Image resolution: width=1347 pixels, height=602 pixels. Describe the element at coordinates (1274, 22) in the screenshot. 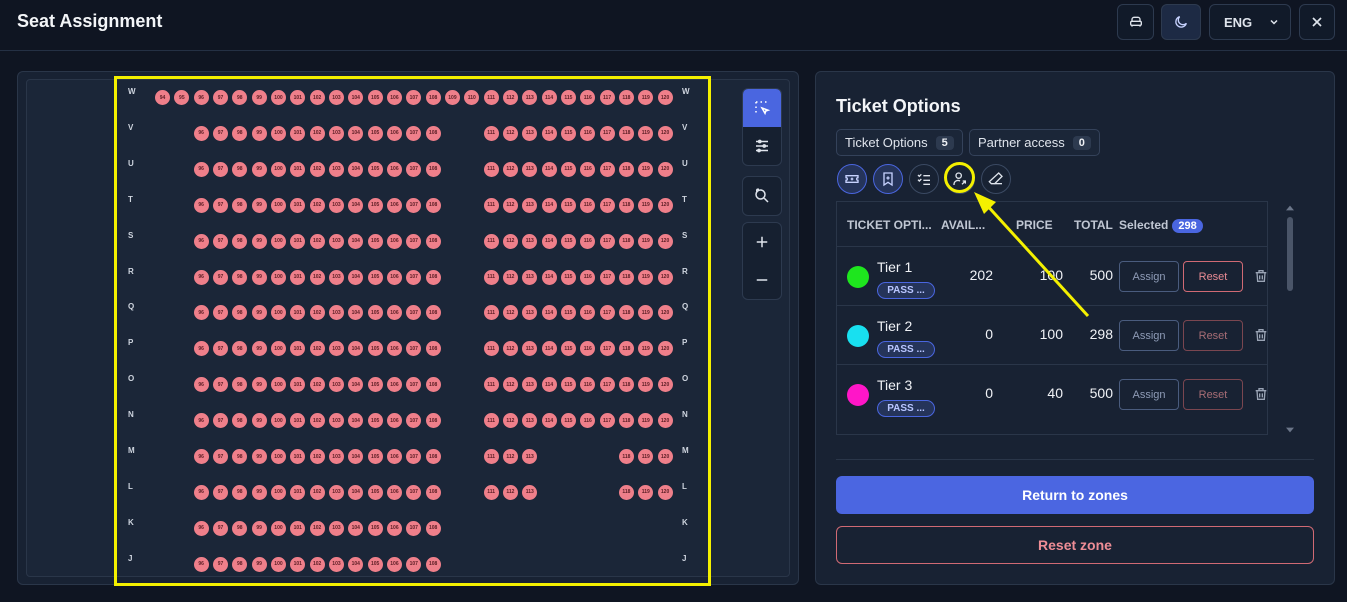

I see `chevron-down-icon` at that location.